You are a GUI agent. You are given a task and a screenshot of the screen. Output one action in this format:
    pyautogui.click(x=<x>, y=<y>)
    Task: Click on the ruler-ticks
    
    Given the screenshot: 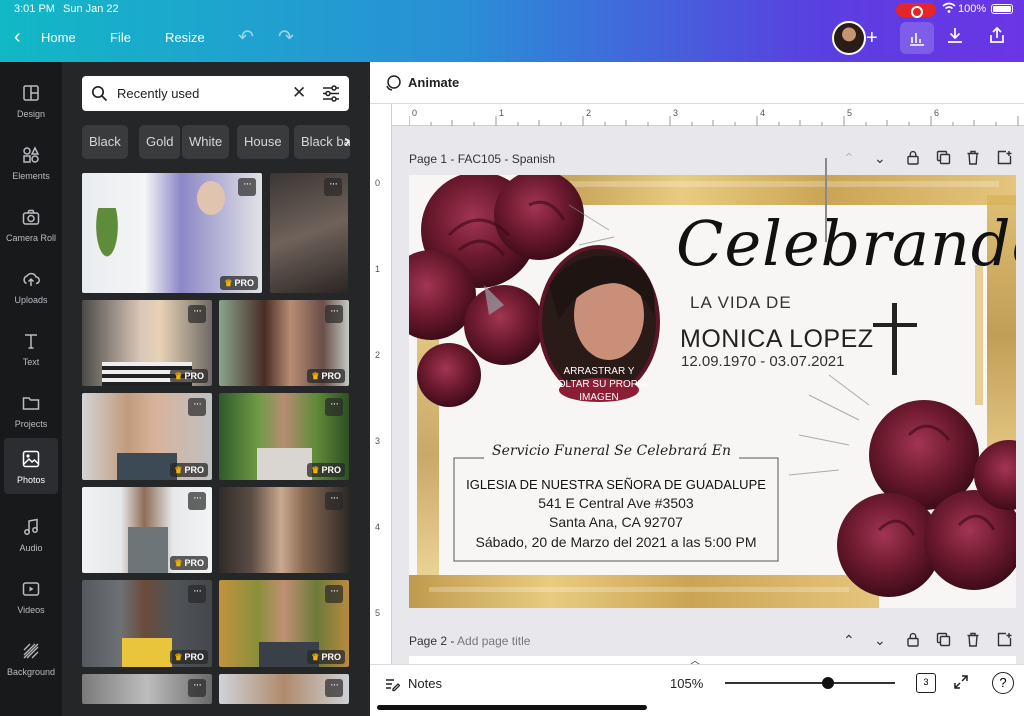 What is the action you would take?
    pyautogui.click(x=714, y=121)
    